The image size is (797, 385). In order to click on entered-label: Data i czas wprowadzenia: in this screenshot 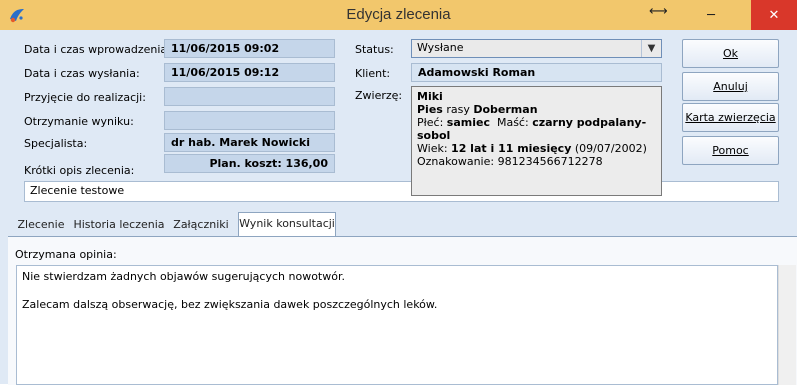, I will do `click(97, 49)`.